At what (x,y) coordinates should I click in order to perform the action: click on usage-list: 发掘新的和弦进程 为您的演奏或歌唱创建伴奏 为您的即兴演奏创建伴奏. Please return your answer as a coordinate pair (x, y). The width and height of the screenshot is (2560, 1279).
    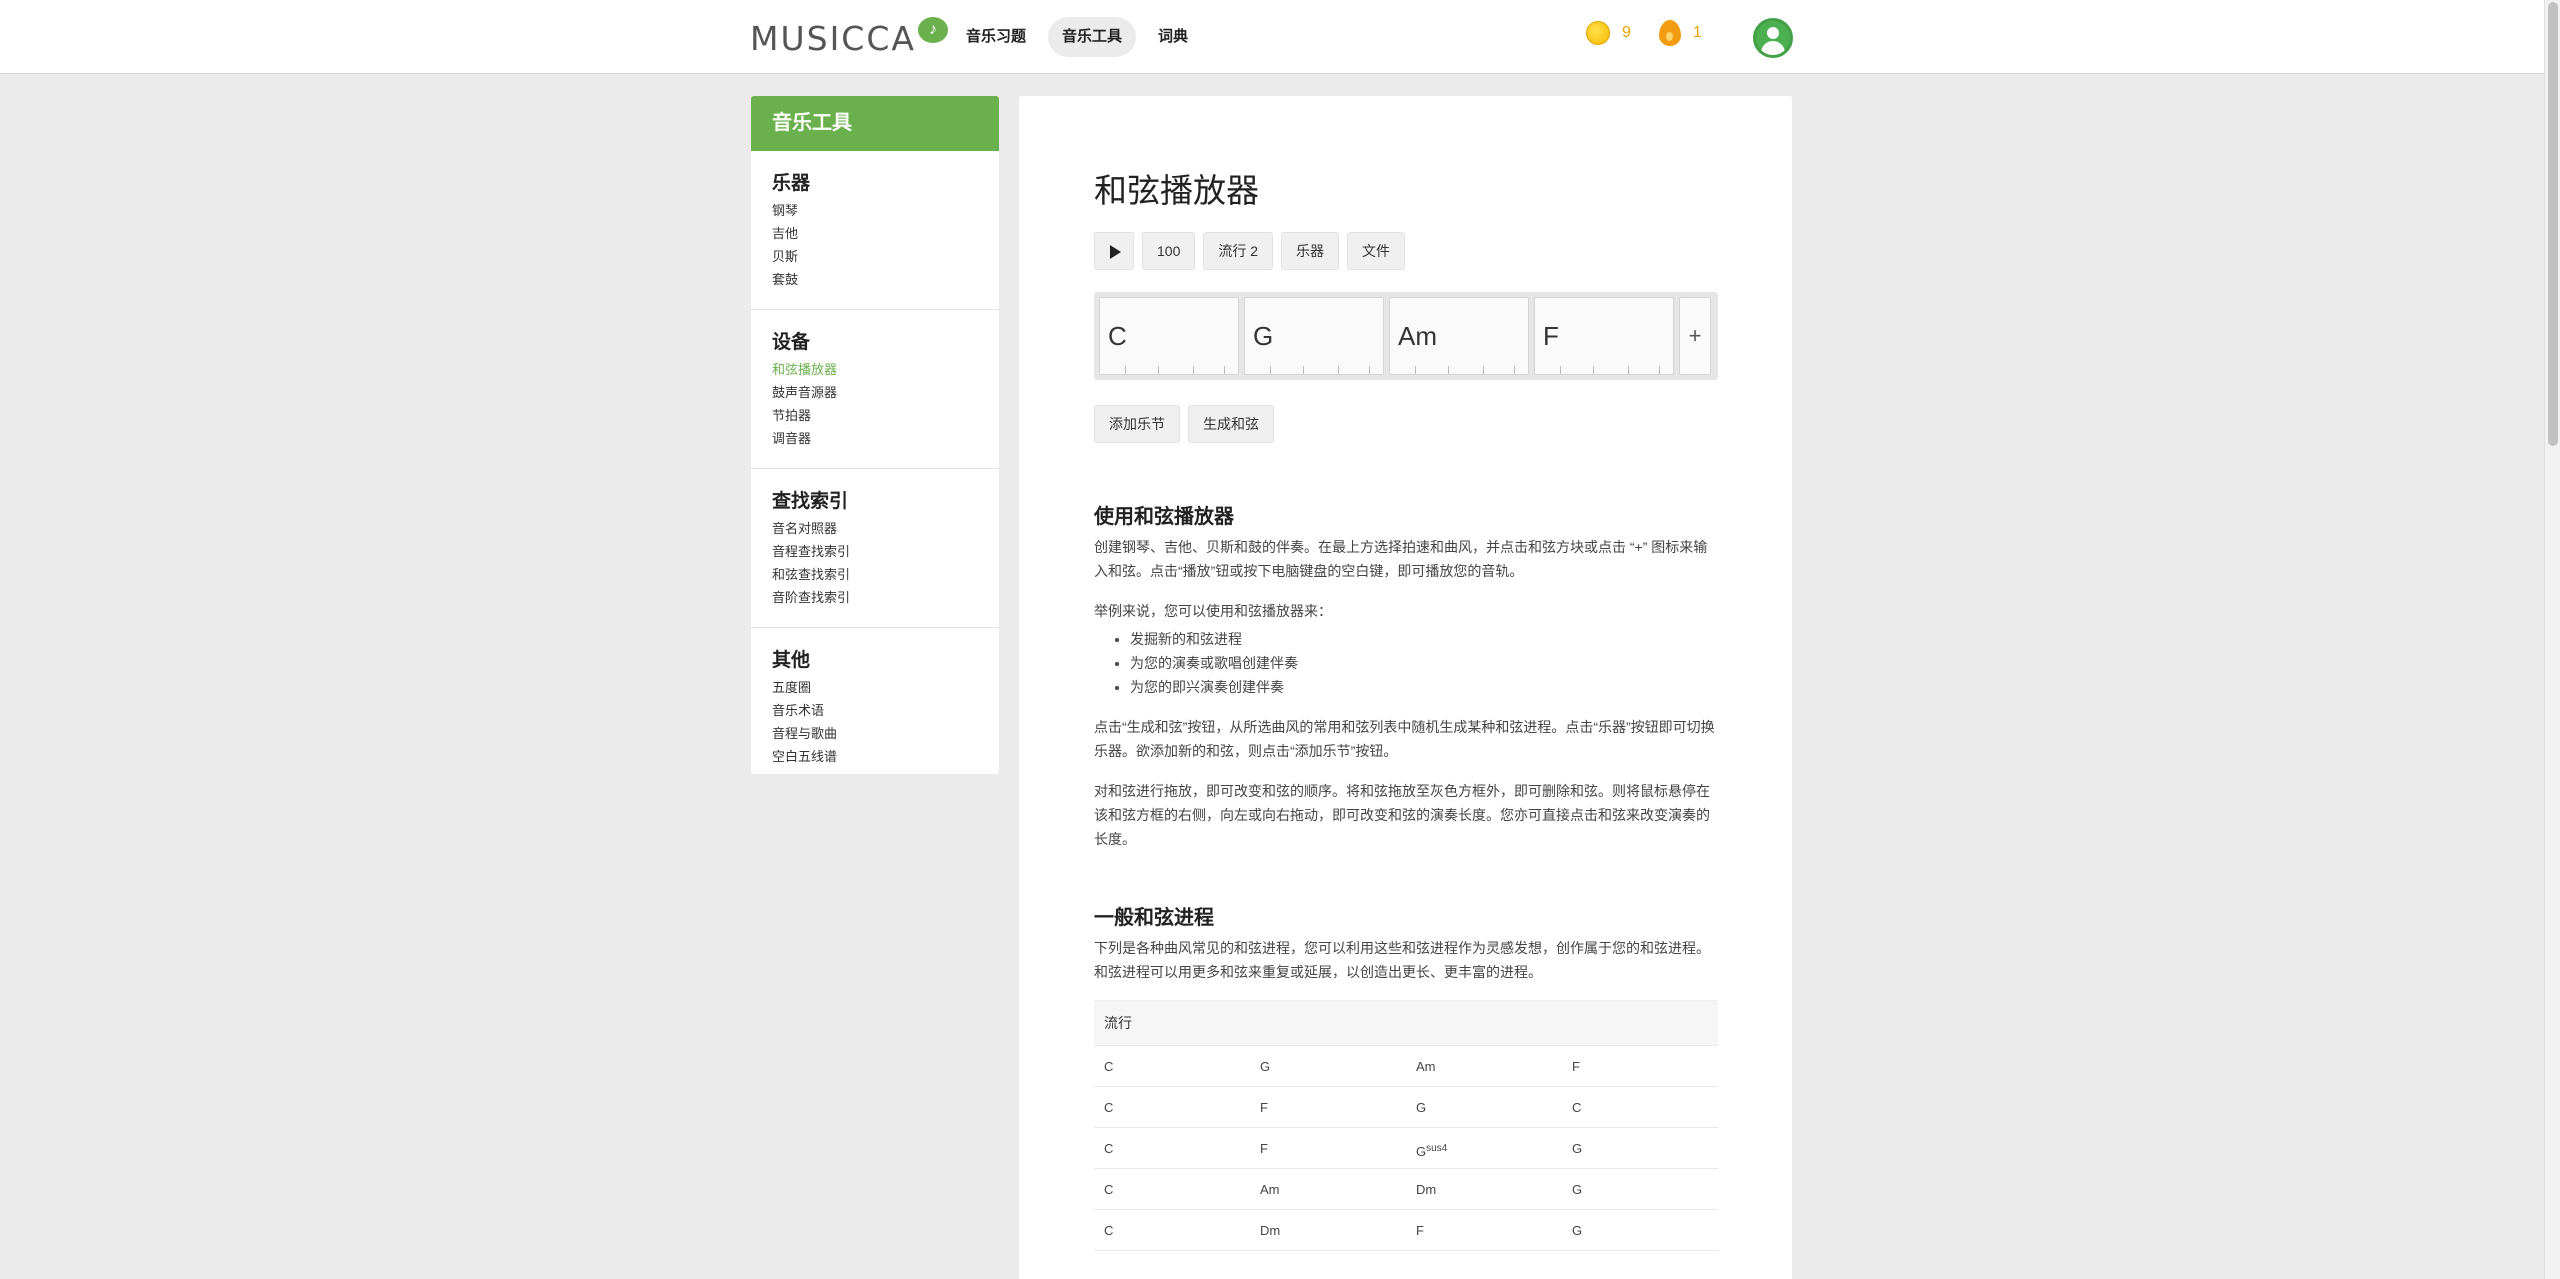
    Looking at the image, I should click on (1424, 663).